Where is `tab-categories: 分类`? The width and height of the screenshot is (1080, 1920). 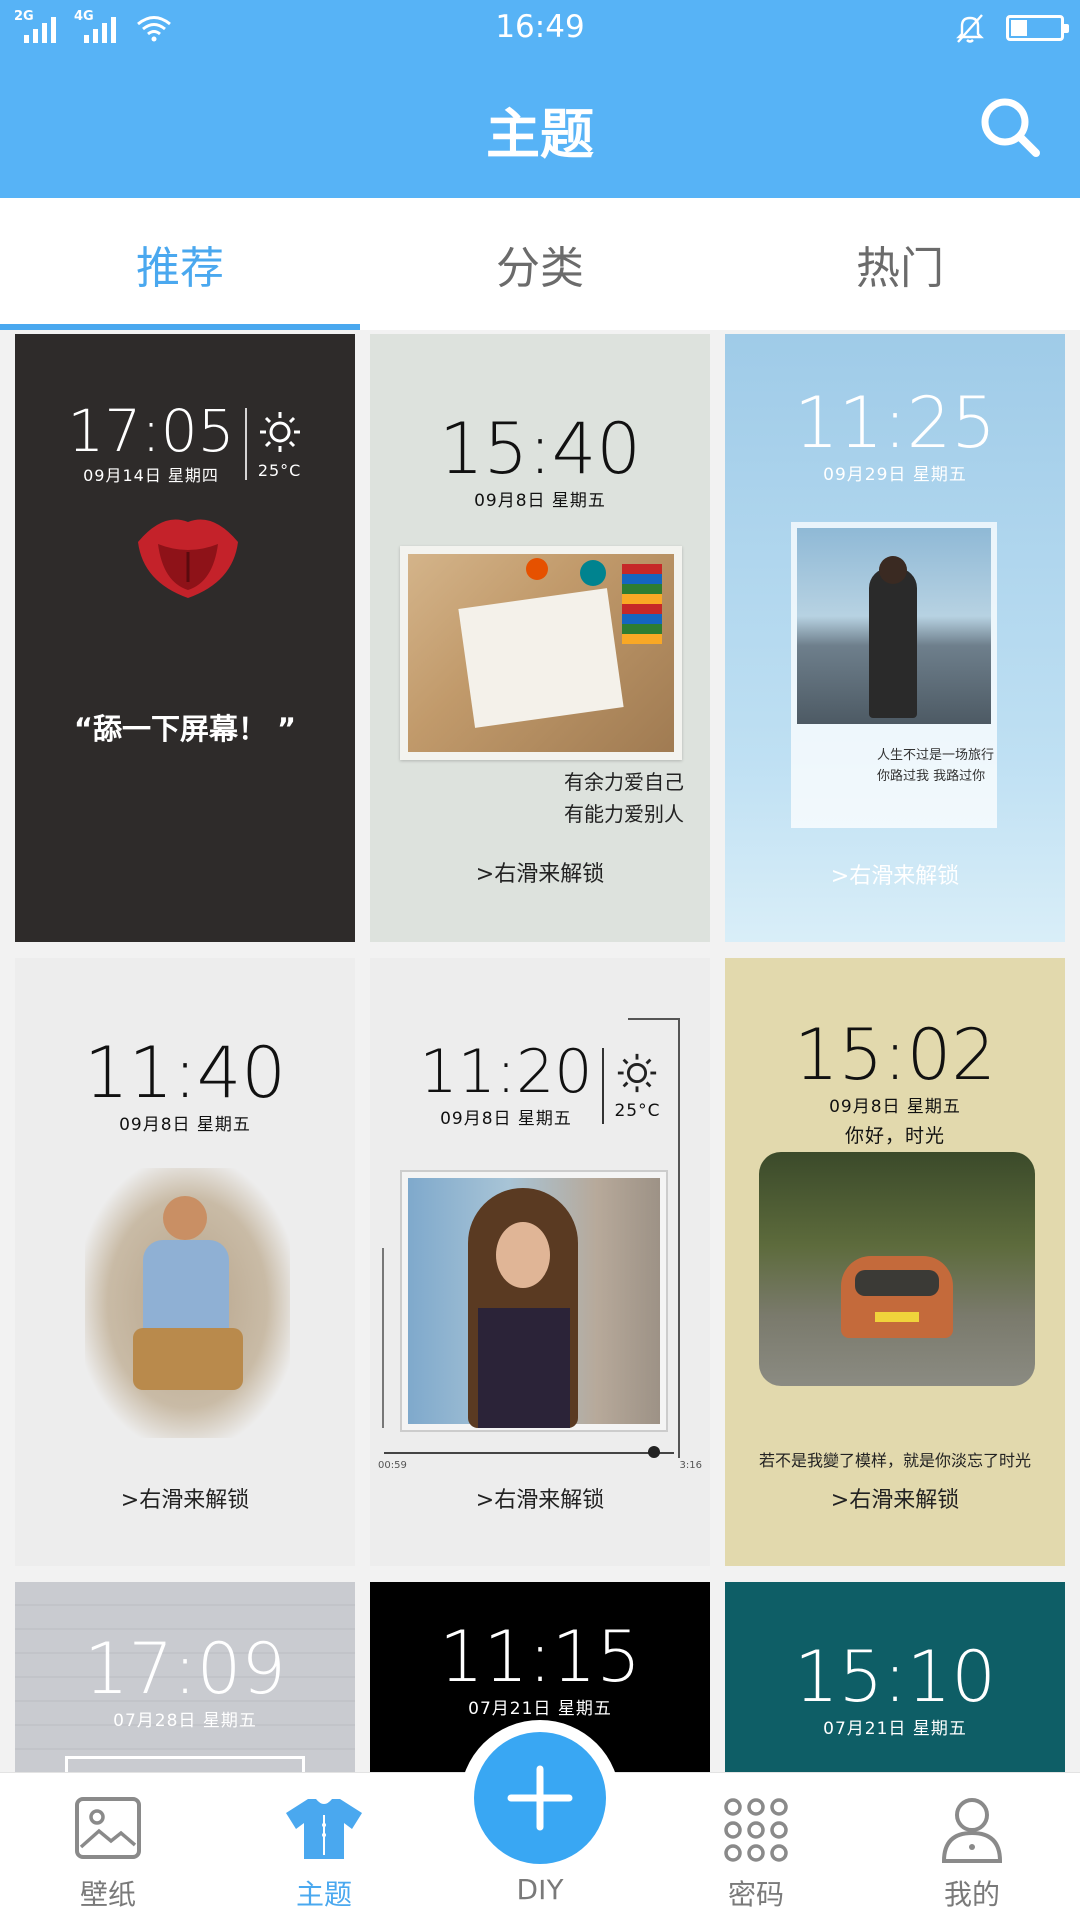 tab-categories: 分类 is located at coordinates (540, 264).